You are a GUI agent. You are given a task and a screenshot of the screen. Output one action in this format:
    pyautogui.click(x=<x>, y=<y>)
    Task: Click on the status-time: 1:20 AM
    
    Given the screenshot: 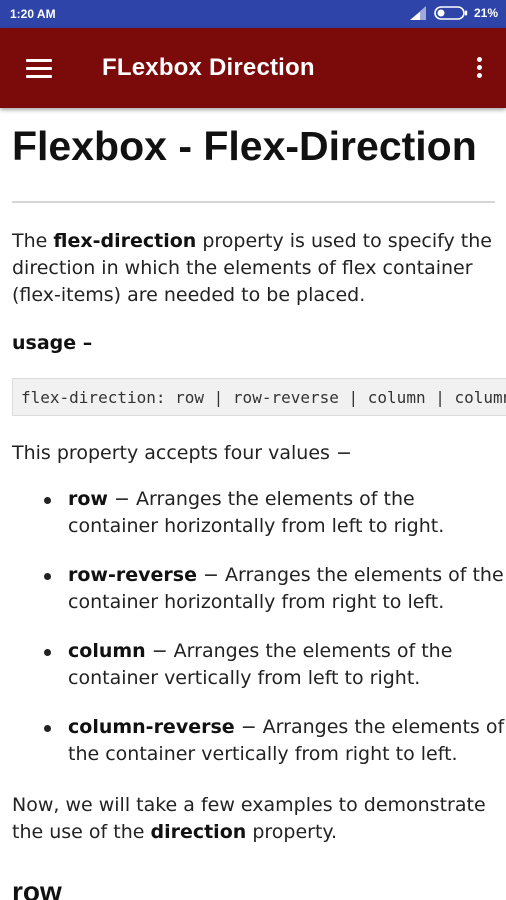 What is the action you would take?
    pyautogui.click(x=33, y=14)
    